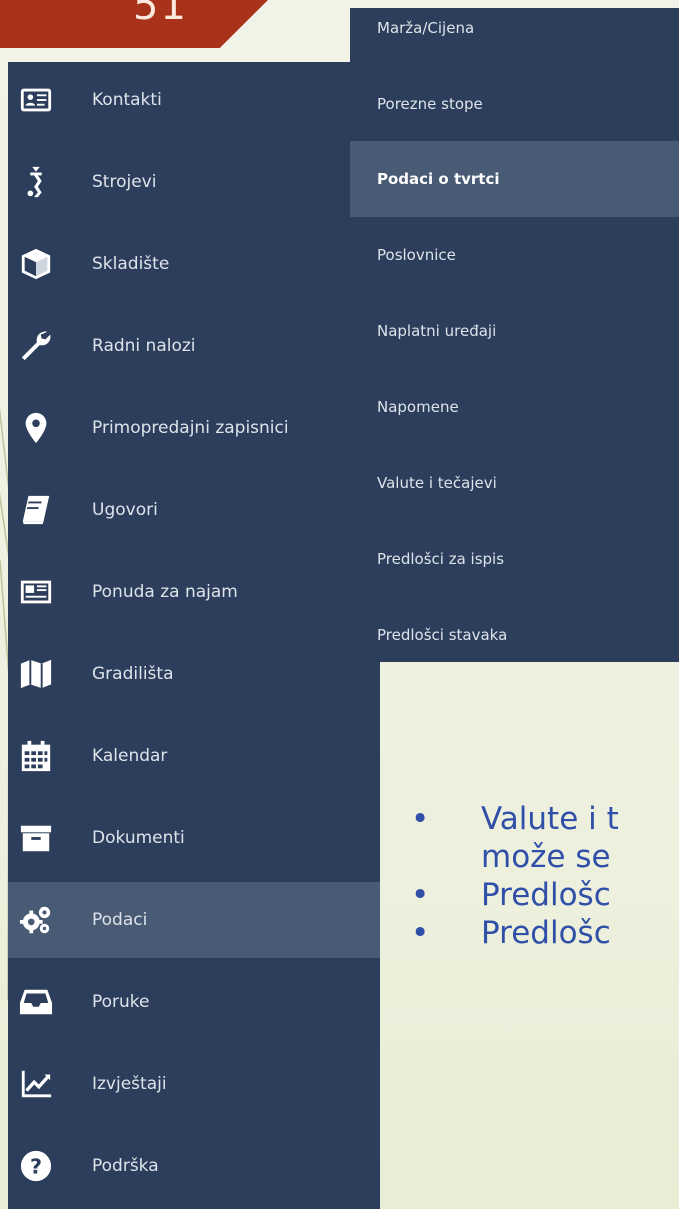 The height and width of the screenshot is (1209, 679). Describe the element at coordinates (418, 407) in the screenshot. I see `submenu-item-label: Napomene` at that location.